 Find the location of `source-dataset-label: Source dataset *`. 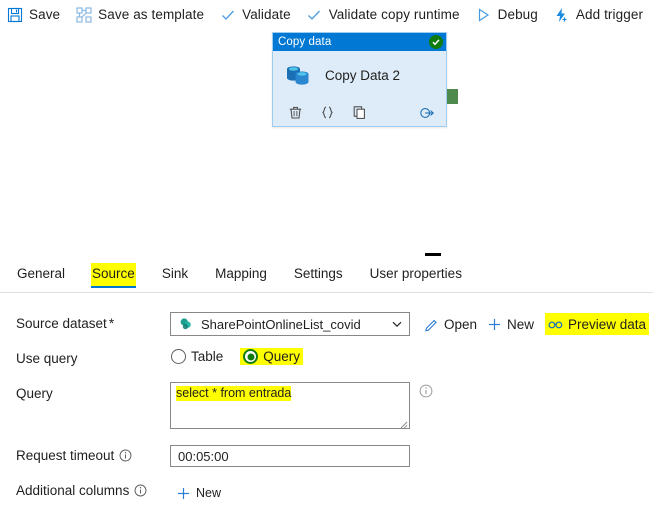

source-dataset-label: Source dataset * is located at coordinates (65, 323).